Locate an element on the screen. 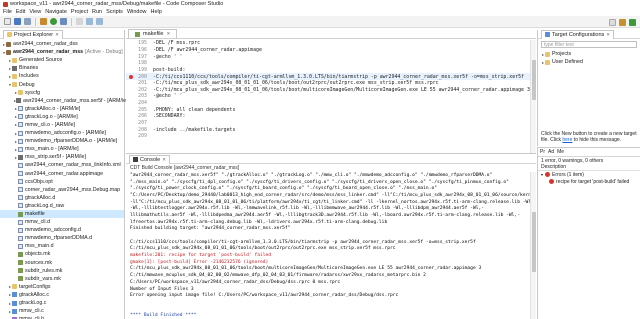  tree-item-label: subdir_rules.mk is located at coordinates (44, 270).